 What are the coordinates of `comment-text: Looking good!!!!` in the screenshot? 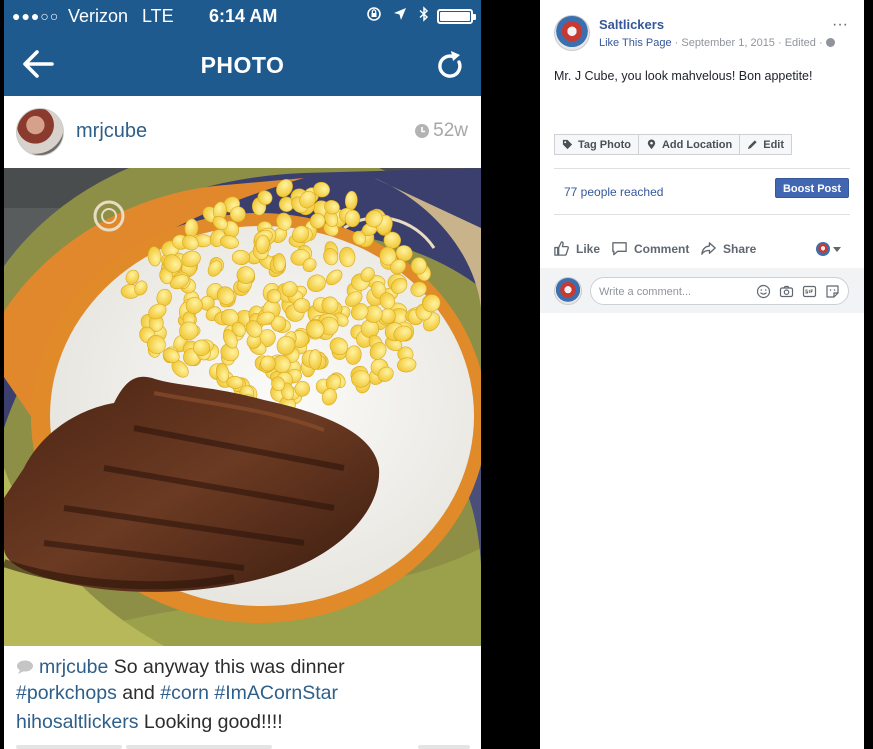 It's located at (213, 722).